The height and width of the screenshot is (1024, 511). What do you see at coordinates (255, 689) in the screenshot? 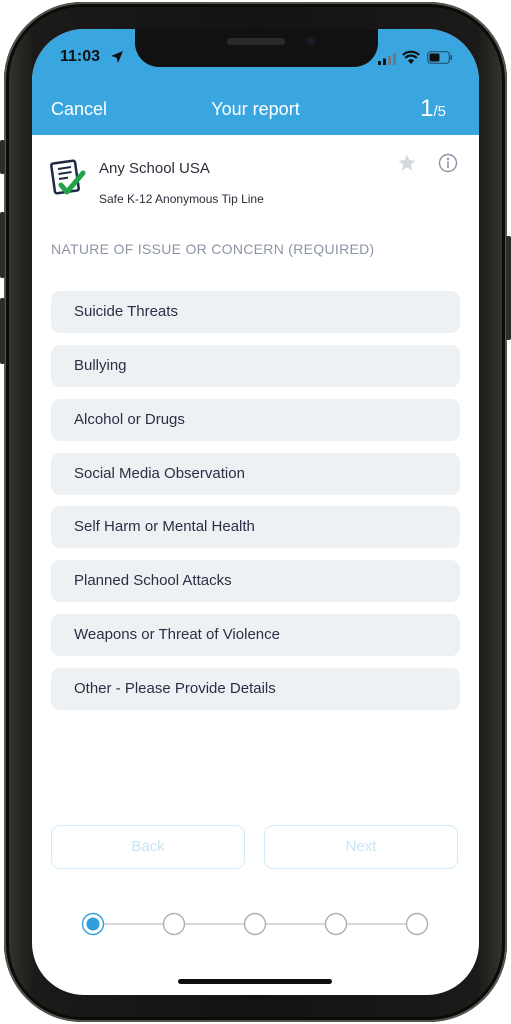
I see `option-other-details: Other - Please Provide Details` at bounding box center [255, 689].